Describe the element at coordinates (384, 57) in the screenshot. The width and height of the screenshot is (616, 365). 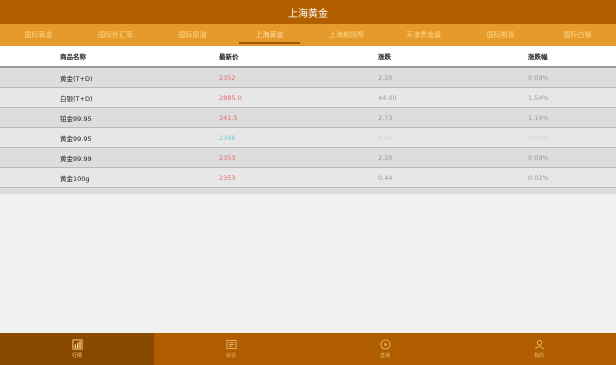
I see `column-header-change: 涨跌` at that location.